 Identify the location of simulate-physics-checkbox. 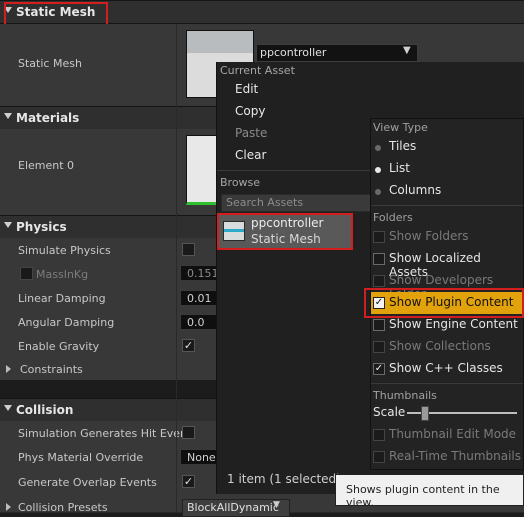
(188, 249).